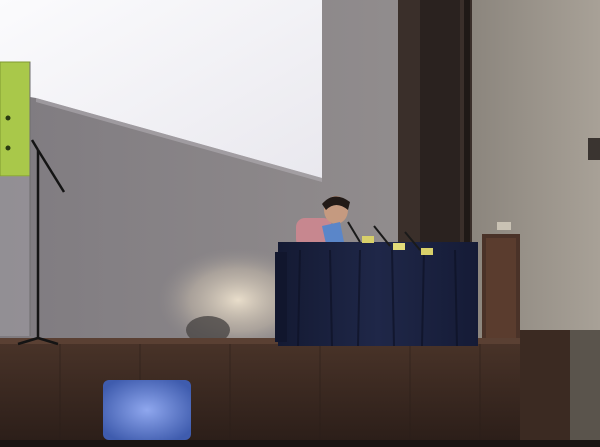 The width and height of the screenshot is (600, 447). Describe the element at coordinates (300, 443) in the screenshot. I see `floor` at that location.